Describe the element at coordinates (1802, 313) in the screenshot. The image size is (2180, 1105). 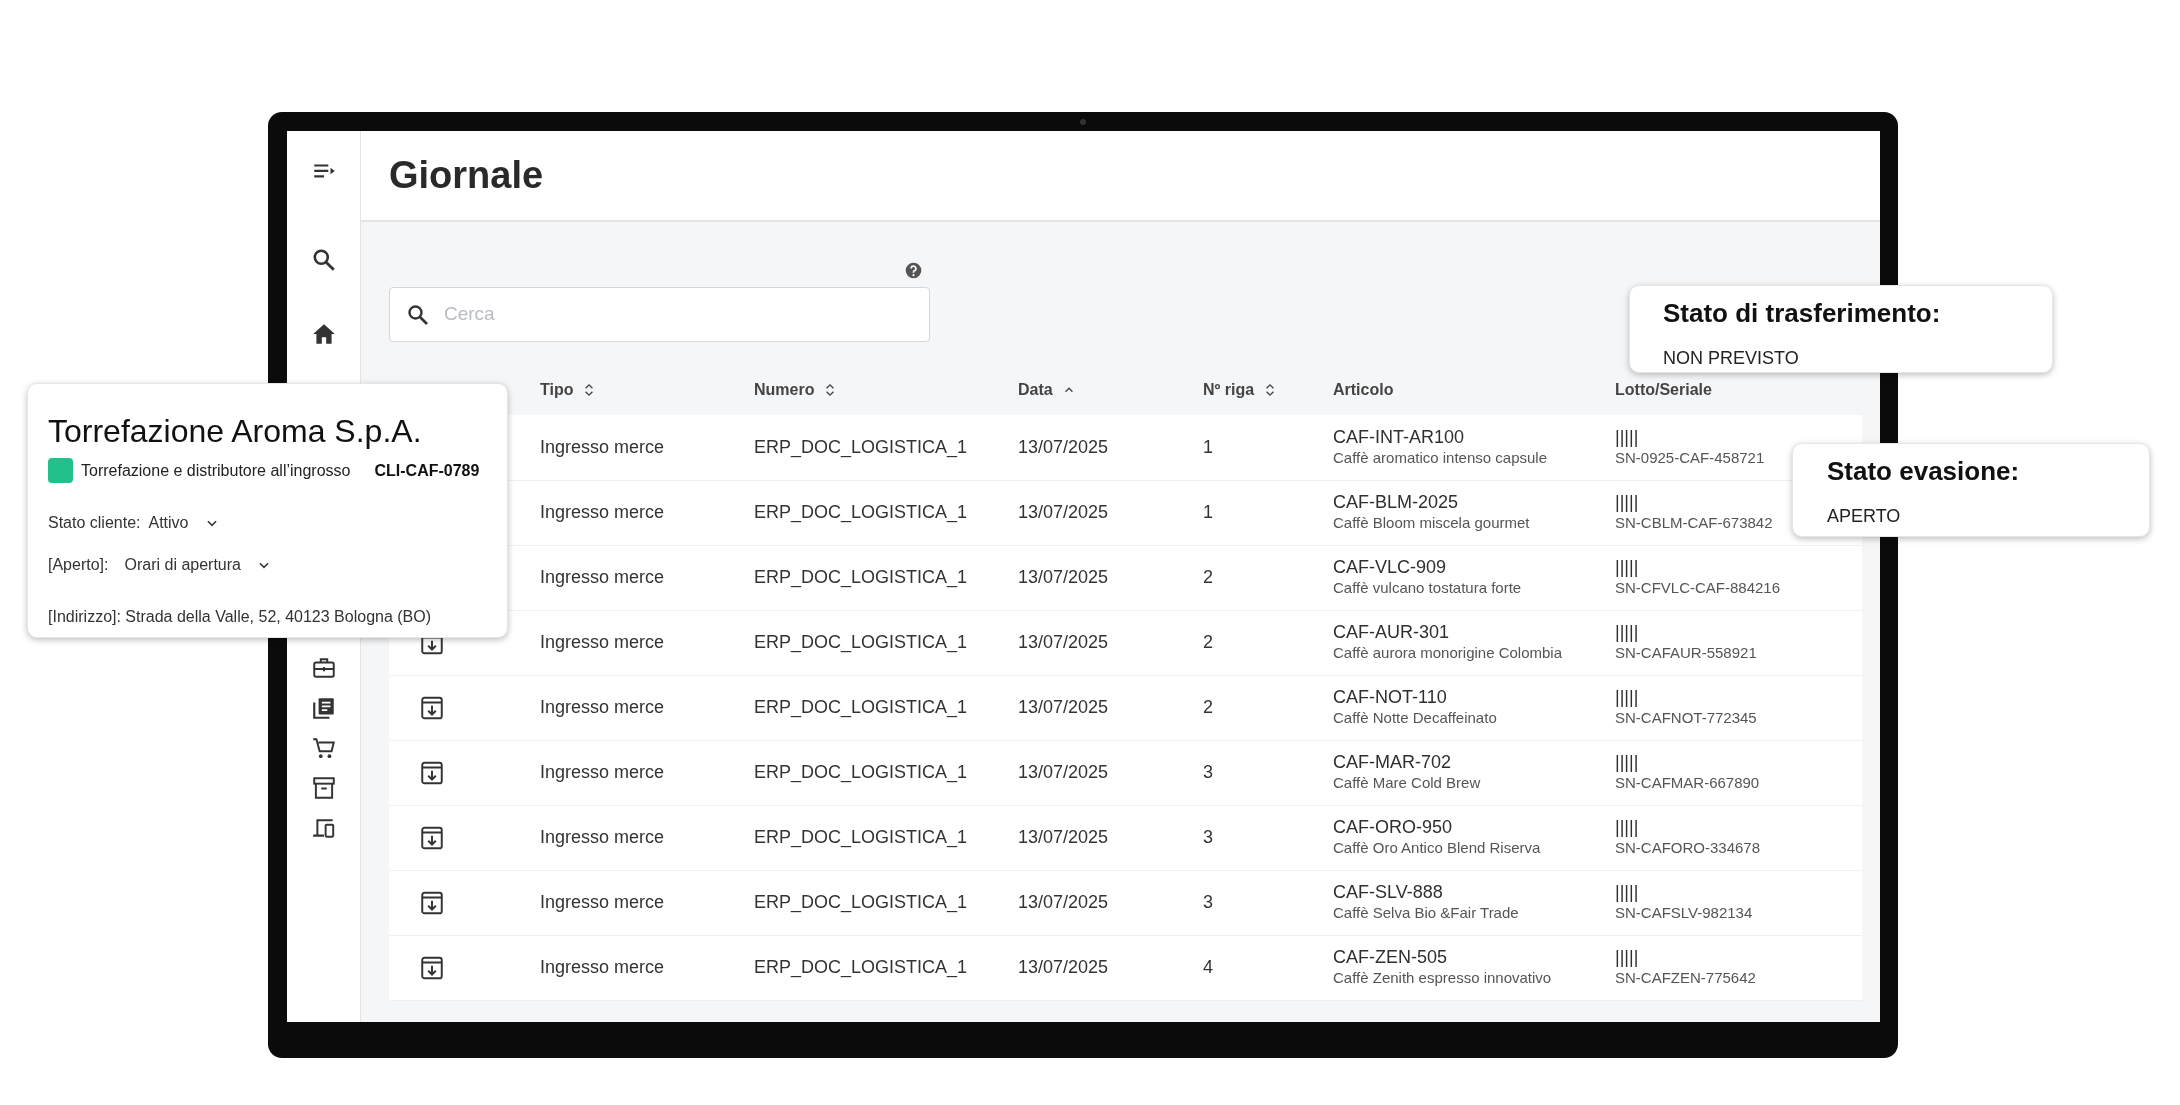
I see `status-title: Stato di trasferimento:` at that location.